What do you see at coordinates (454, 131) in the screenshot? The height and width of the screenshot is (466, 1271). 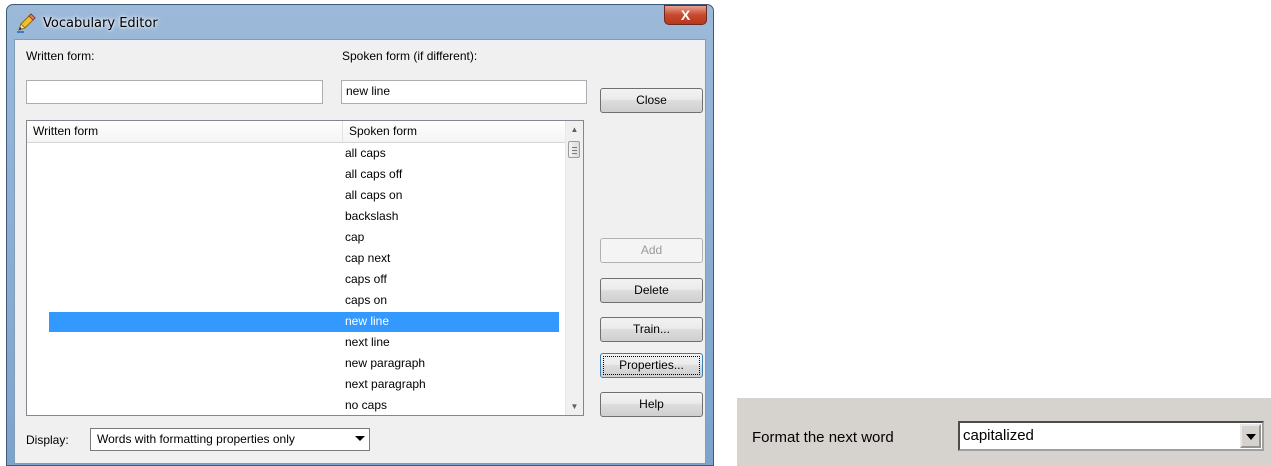 I see `column-header-spoken-form: Spoken form` at bounding box center [454, 131].